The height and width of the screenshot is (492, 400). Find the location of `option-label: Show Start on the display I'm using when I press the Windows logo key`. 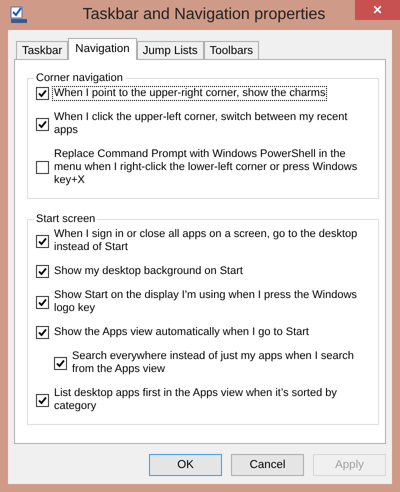

option-label: Show Start on the display I'm using when I press the Windows logo key is located at coordinates (205, 302).